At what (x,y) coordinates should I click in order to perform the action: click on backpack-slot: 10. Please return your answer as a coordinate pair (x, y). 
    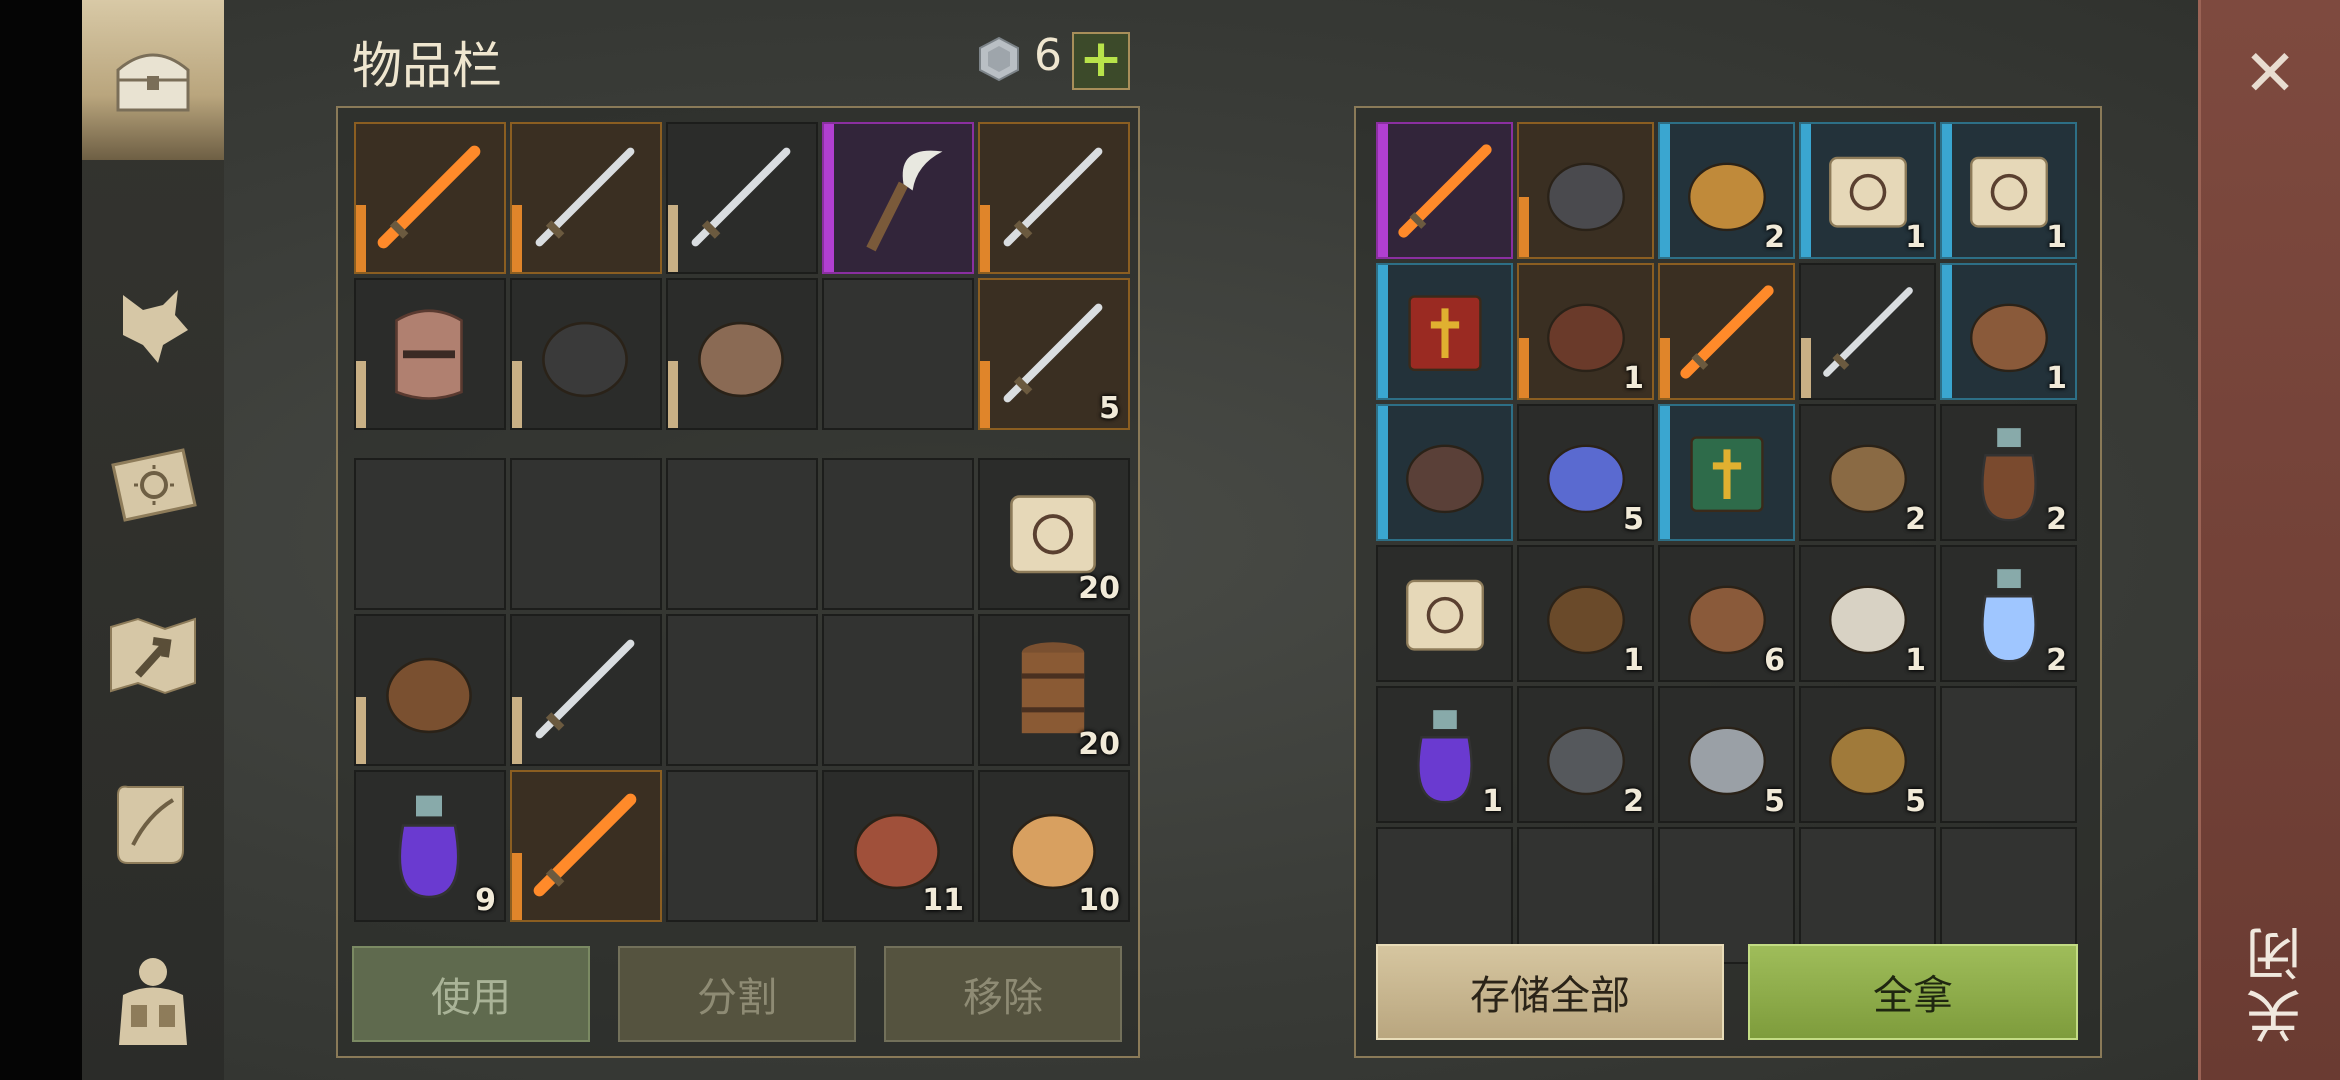
    Looking at the image, I should click on (1054, 846).